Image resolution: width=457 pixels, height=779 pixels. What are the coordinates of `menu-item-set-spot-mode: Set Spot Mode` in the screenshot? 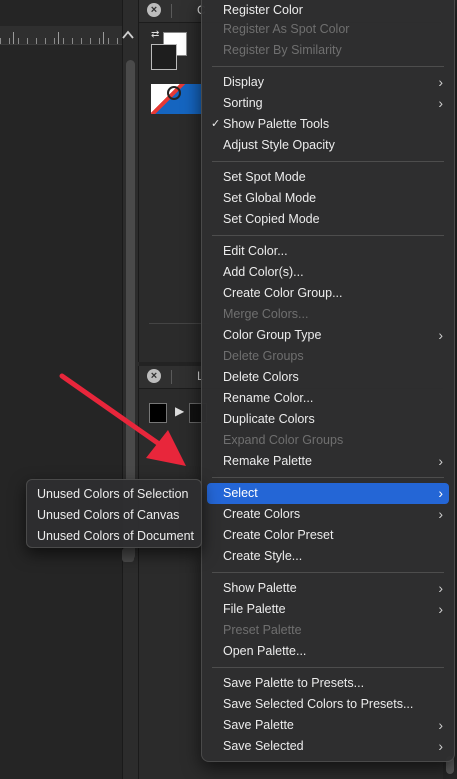 It's located at (328, 177).